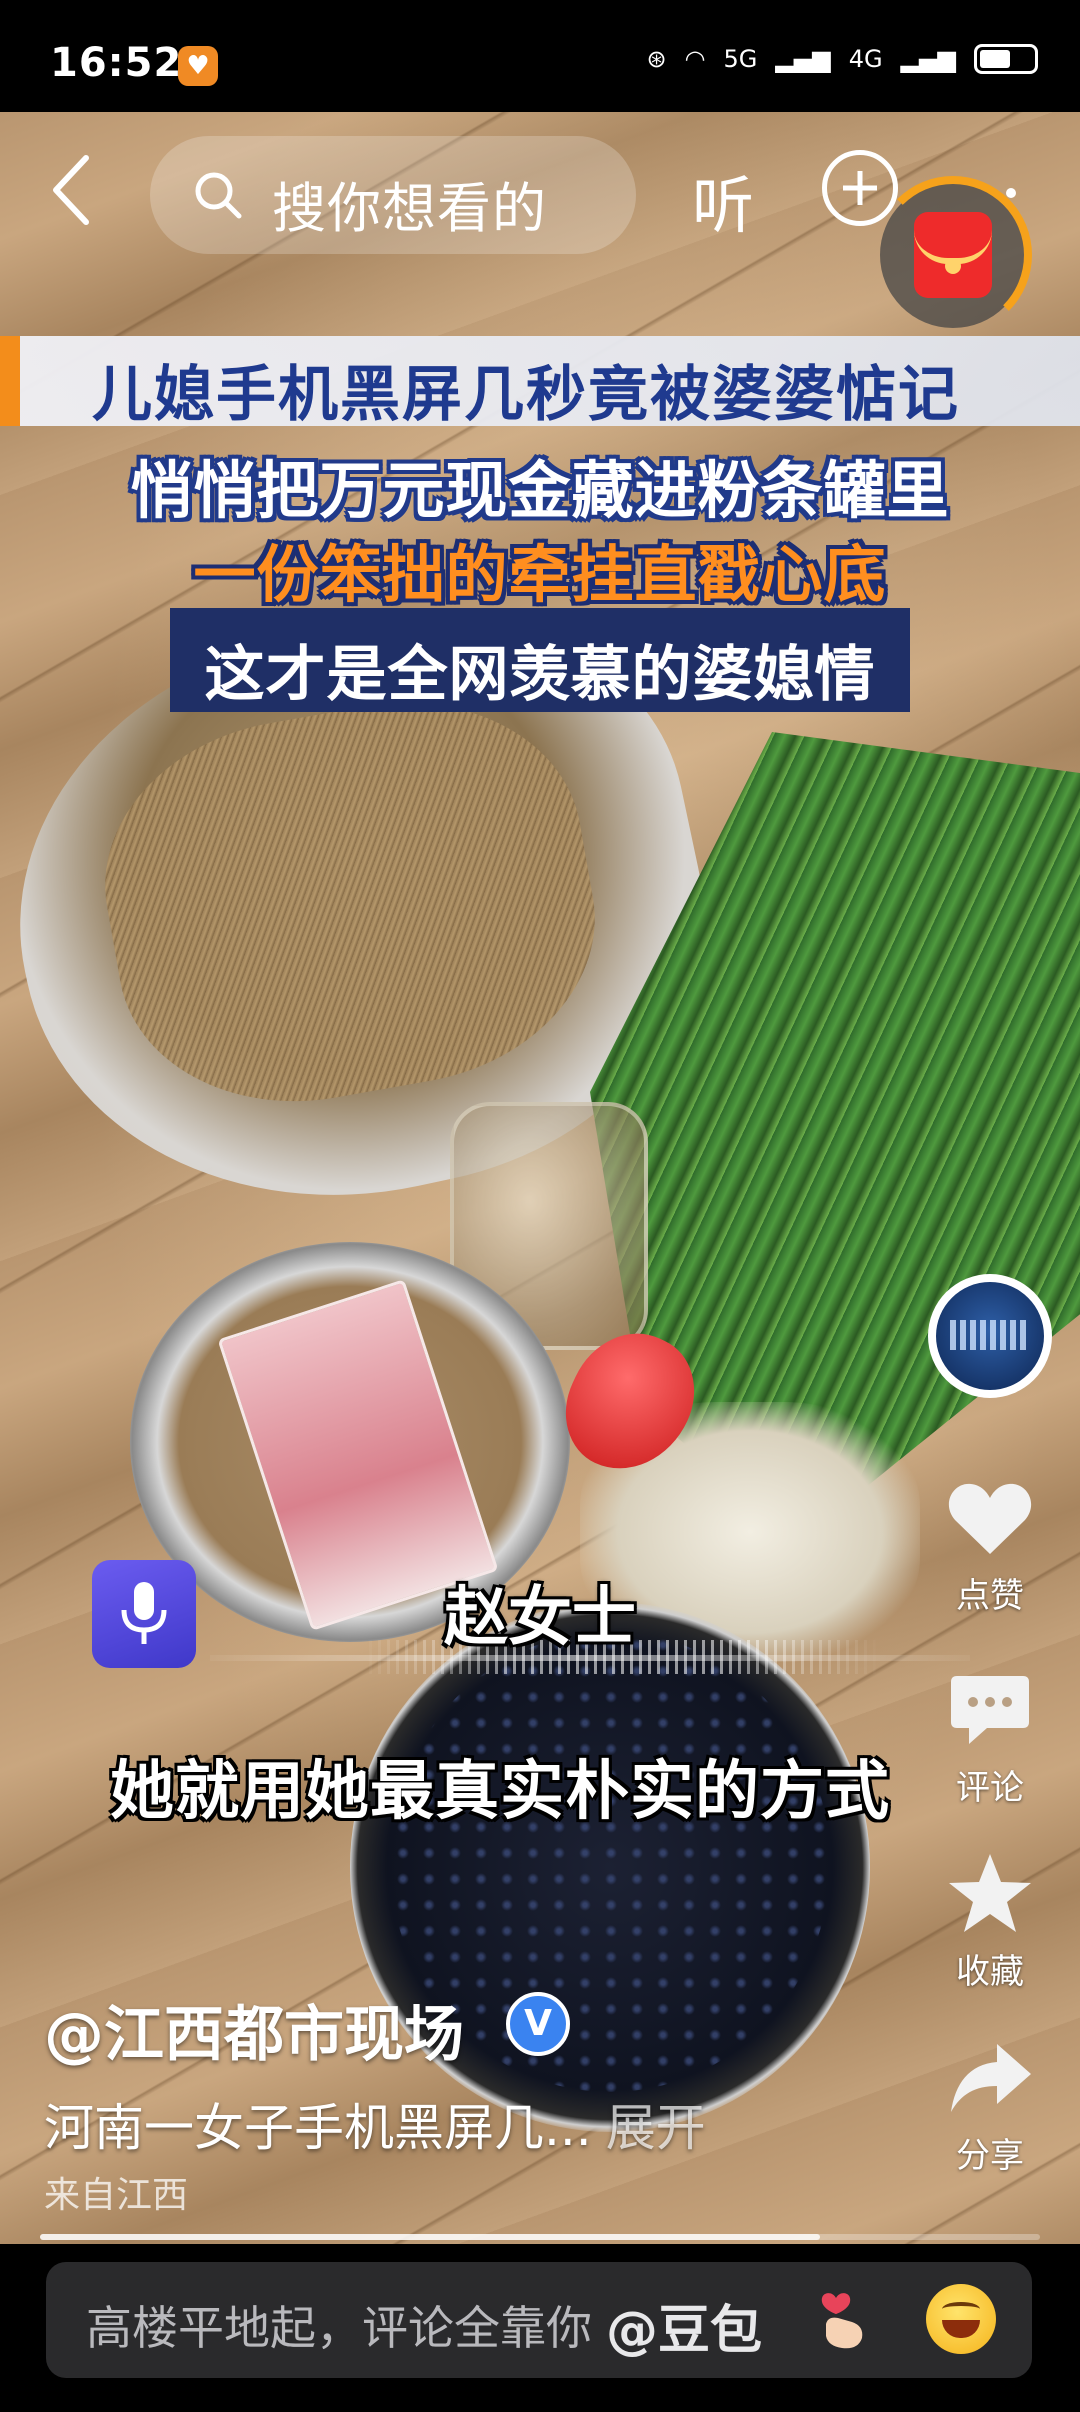  What do you see at coordinates (500, 1792) in the screenshot?
I see `video-subtitle: 她就用她最真实朴实的方式` at bounding box center [500, 1792].